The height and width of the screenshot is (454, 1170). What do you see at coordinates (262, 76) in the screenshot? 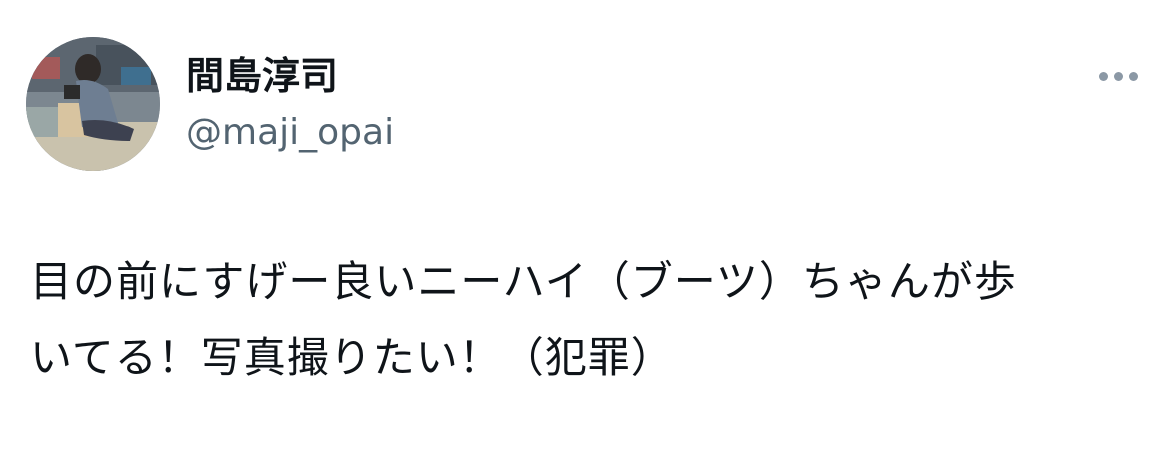
I see `display-name: 間島淳司` at bounding box center [262, 76].